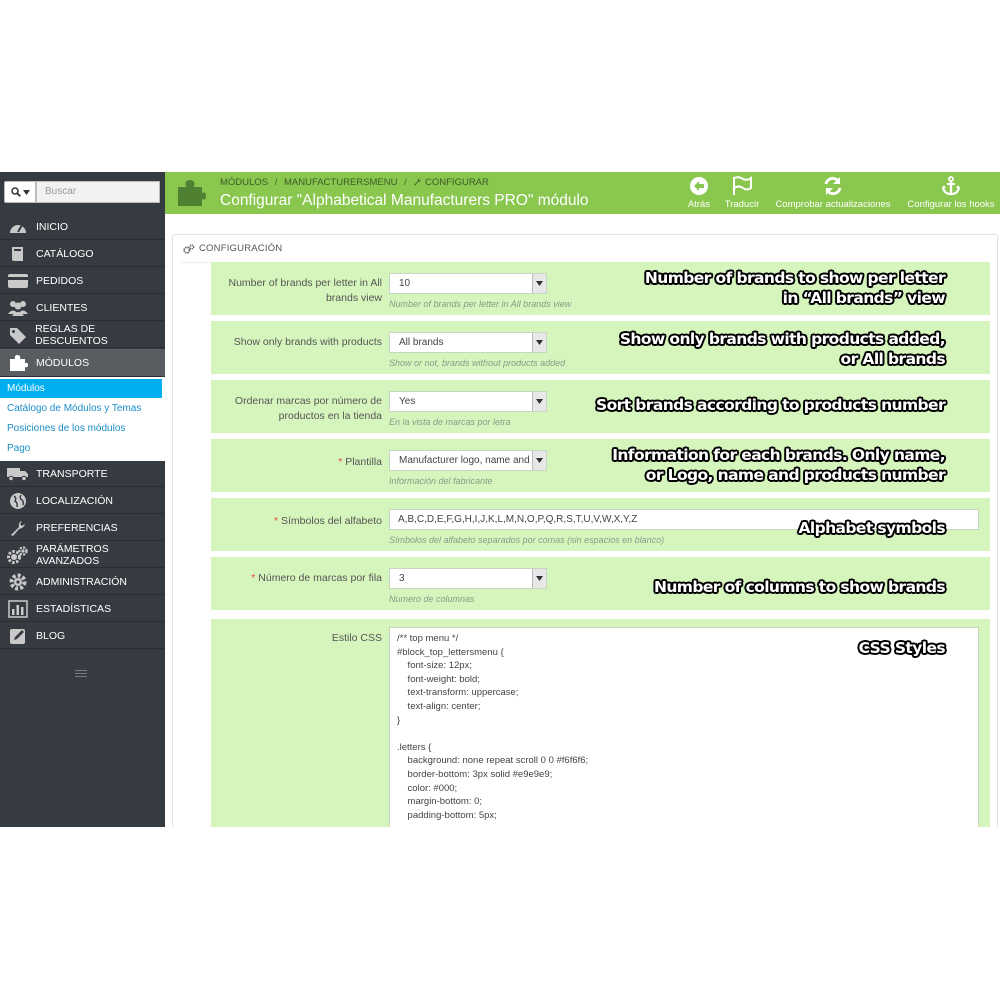  I want to click on sidebar-item-label: INICIO, so click(52, 226).